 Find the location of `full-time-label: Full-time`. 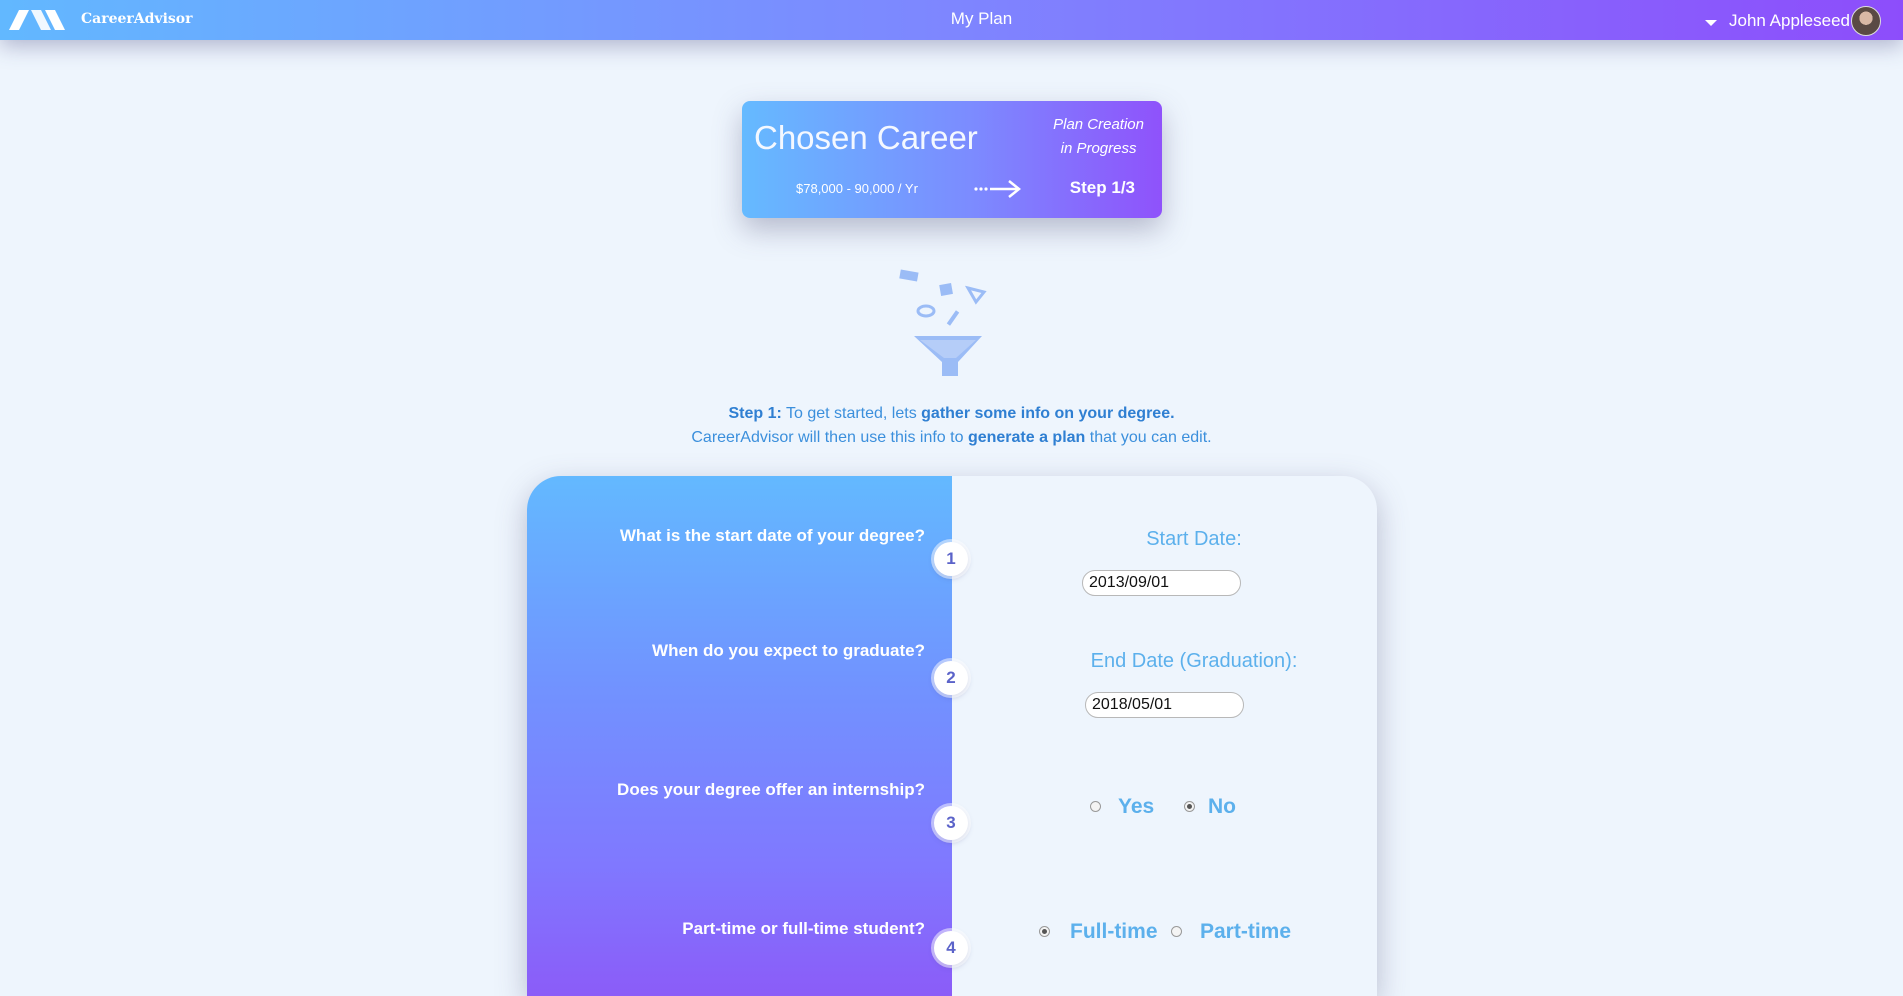

full-time-label: Full-time is located at coordinates (1114, 932).